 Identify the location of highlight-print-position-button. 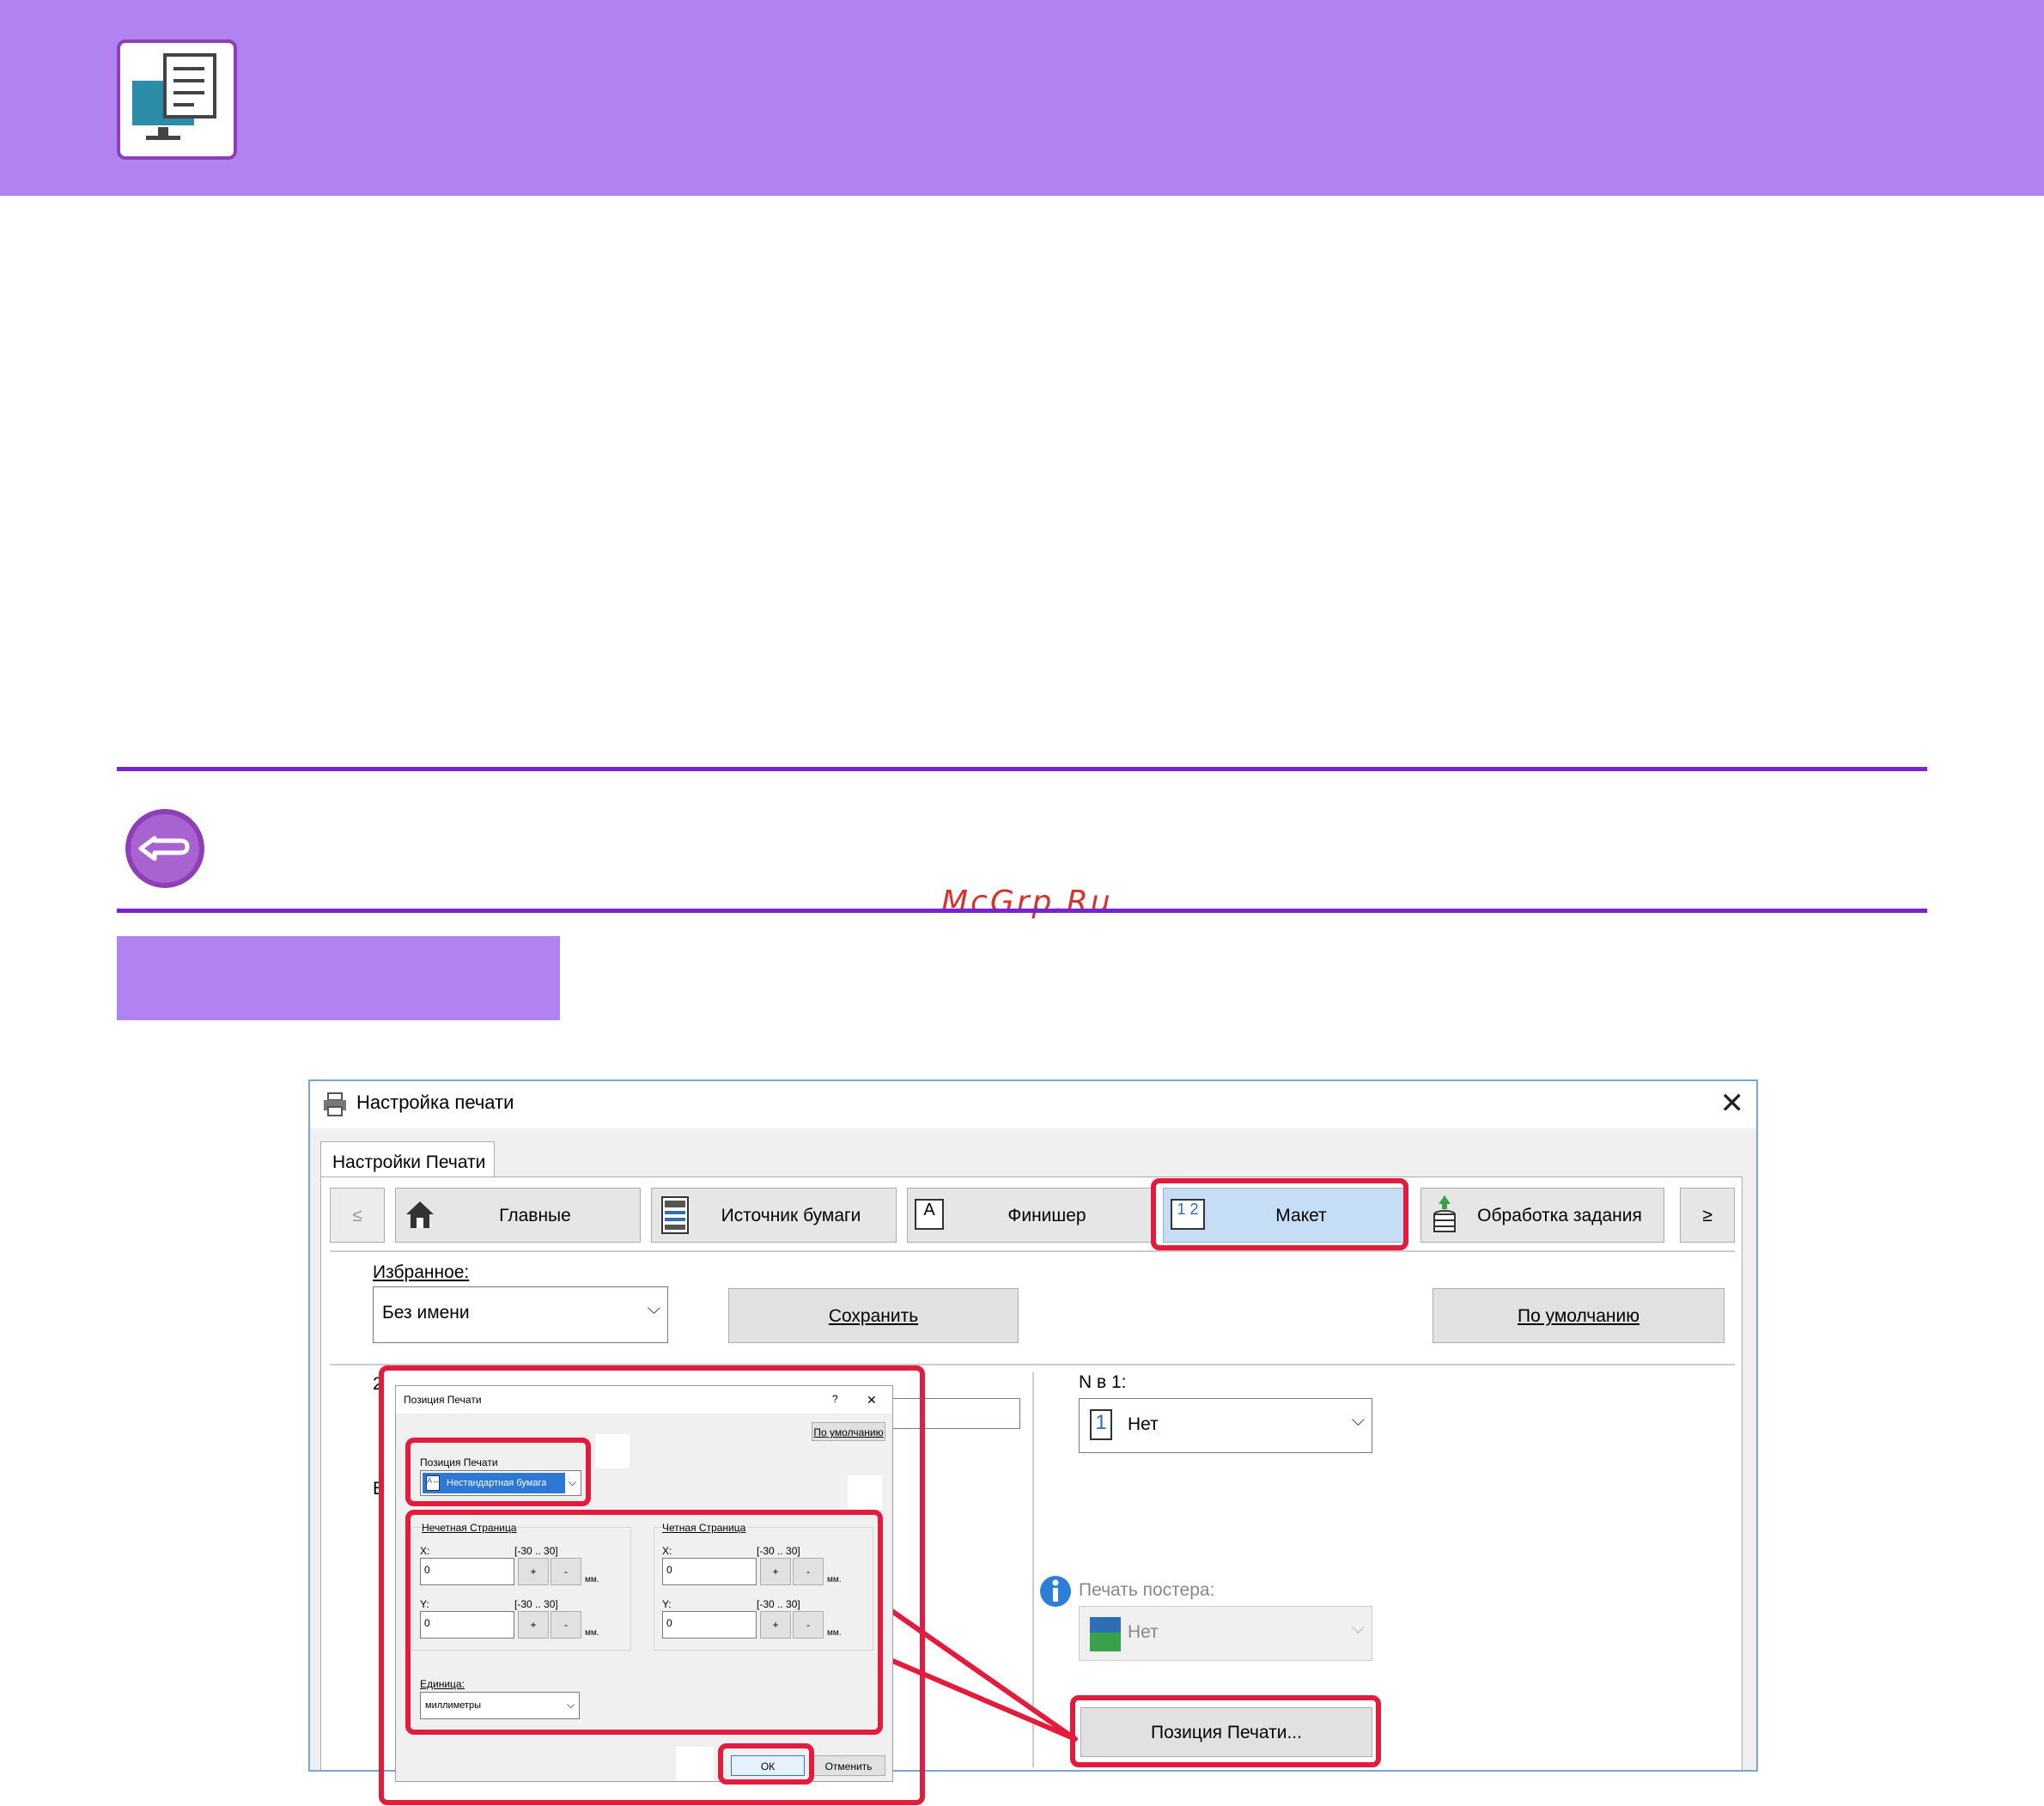
(1225, 1731).